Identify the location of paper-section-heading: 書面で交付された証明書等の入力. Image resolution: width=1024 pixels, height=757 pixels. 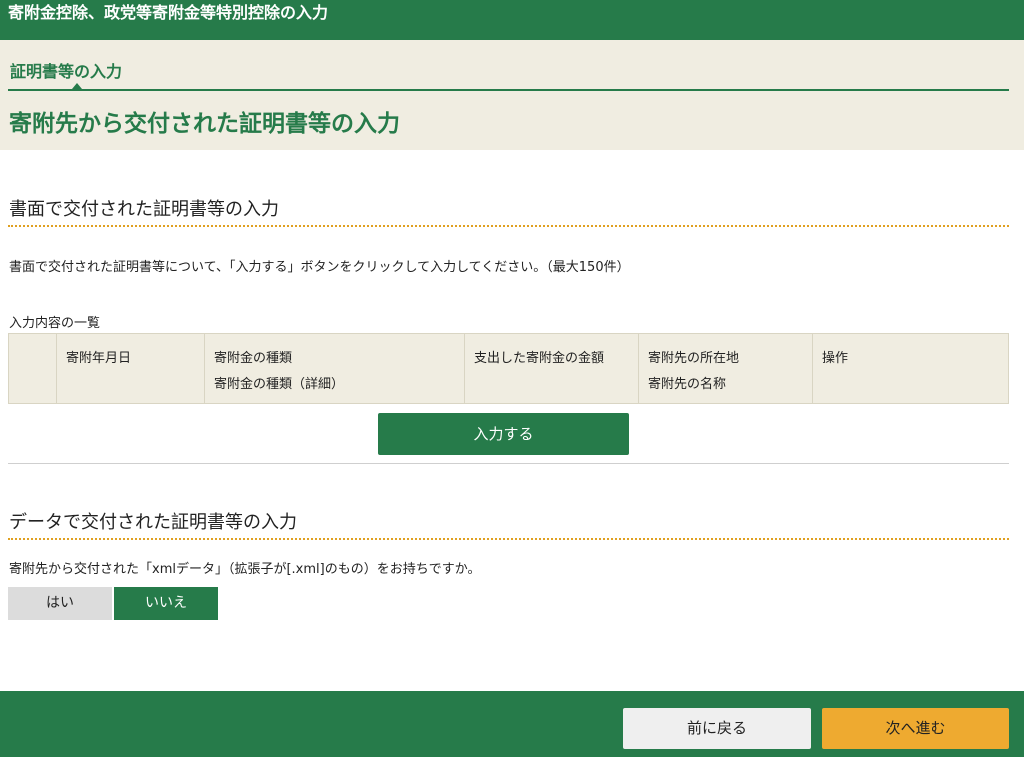
(144, 209).